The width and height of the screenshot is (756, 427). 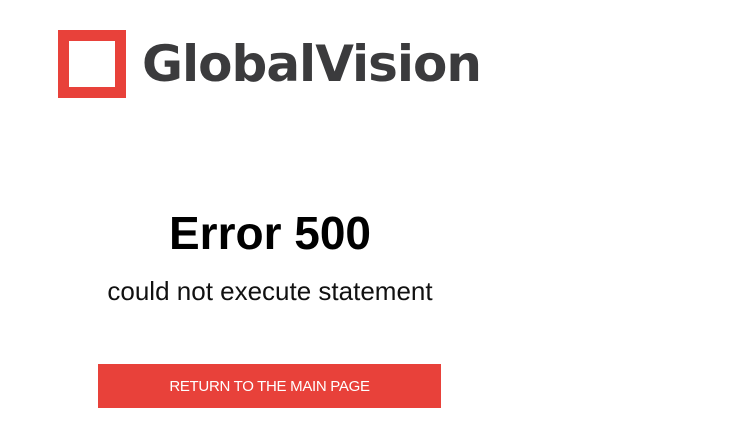 I want to click on error-message: could not execute statement, so click(x=270, y=291).